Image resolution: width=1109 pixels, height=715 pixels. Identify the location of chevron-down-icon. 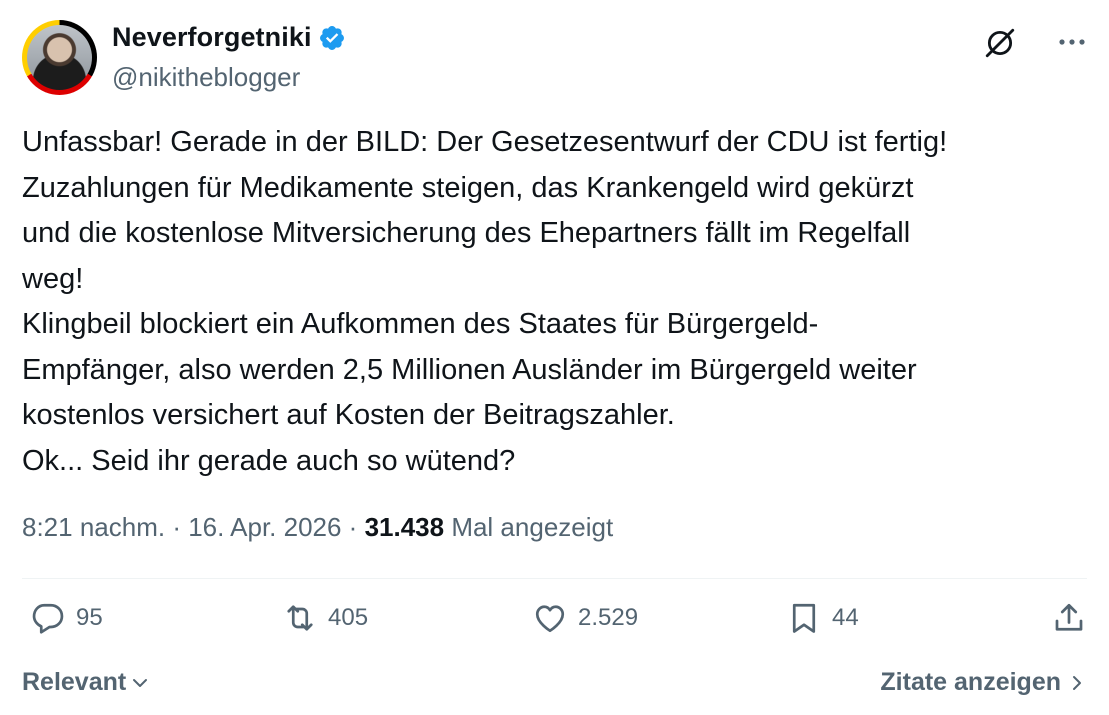
(140, 682).